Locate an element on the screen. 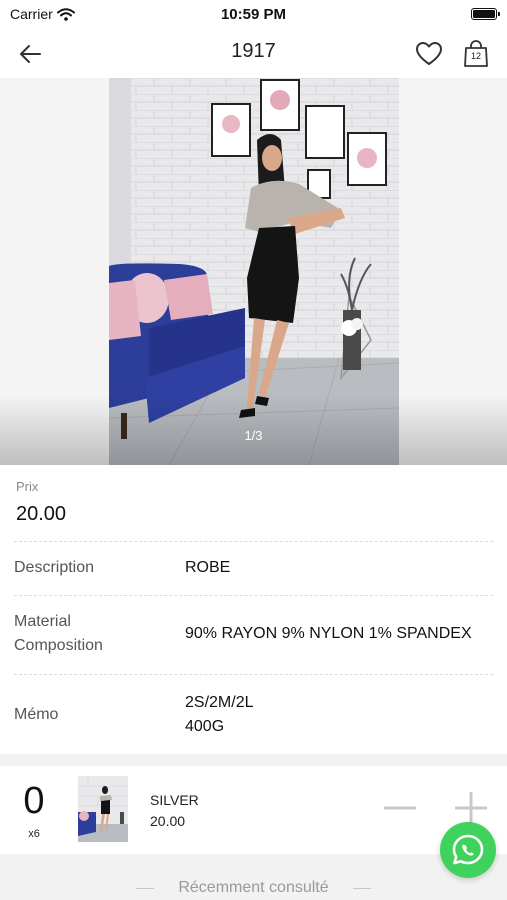 The image size is (507, 900). back-button is located at coordinates (30, 54).